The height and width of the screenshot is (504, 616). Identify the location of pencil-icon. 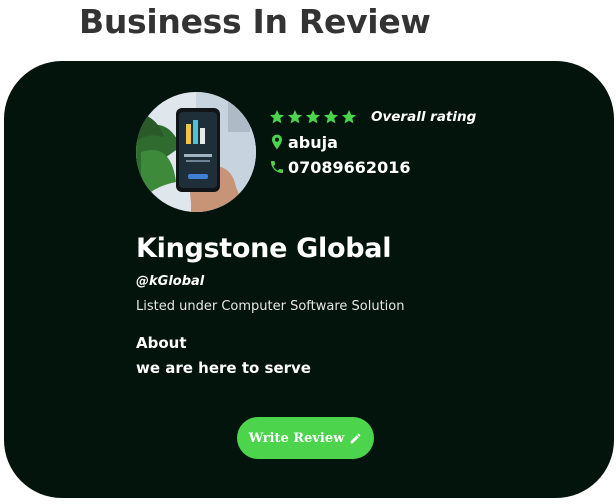
(355, 438).